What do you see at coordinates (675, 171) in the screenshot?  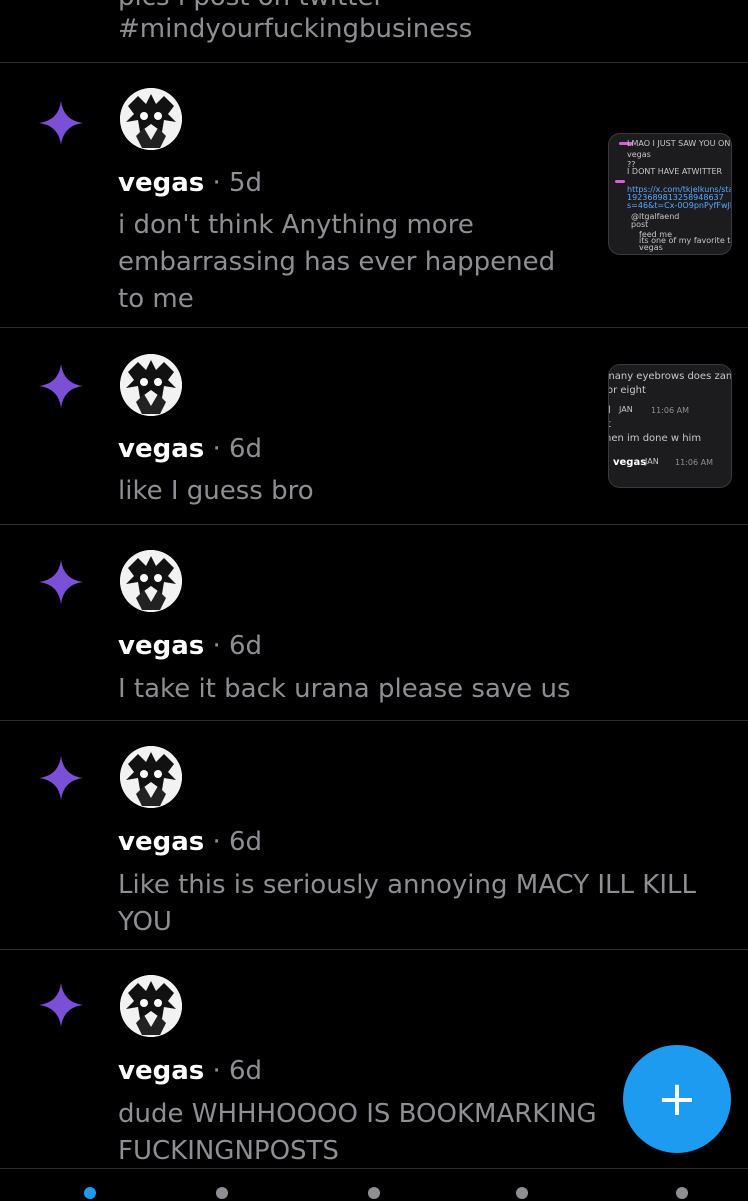 I see `thumb-text: I DONT HAVE ATWITTER` at bounding box center [675, 171].